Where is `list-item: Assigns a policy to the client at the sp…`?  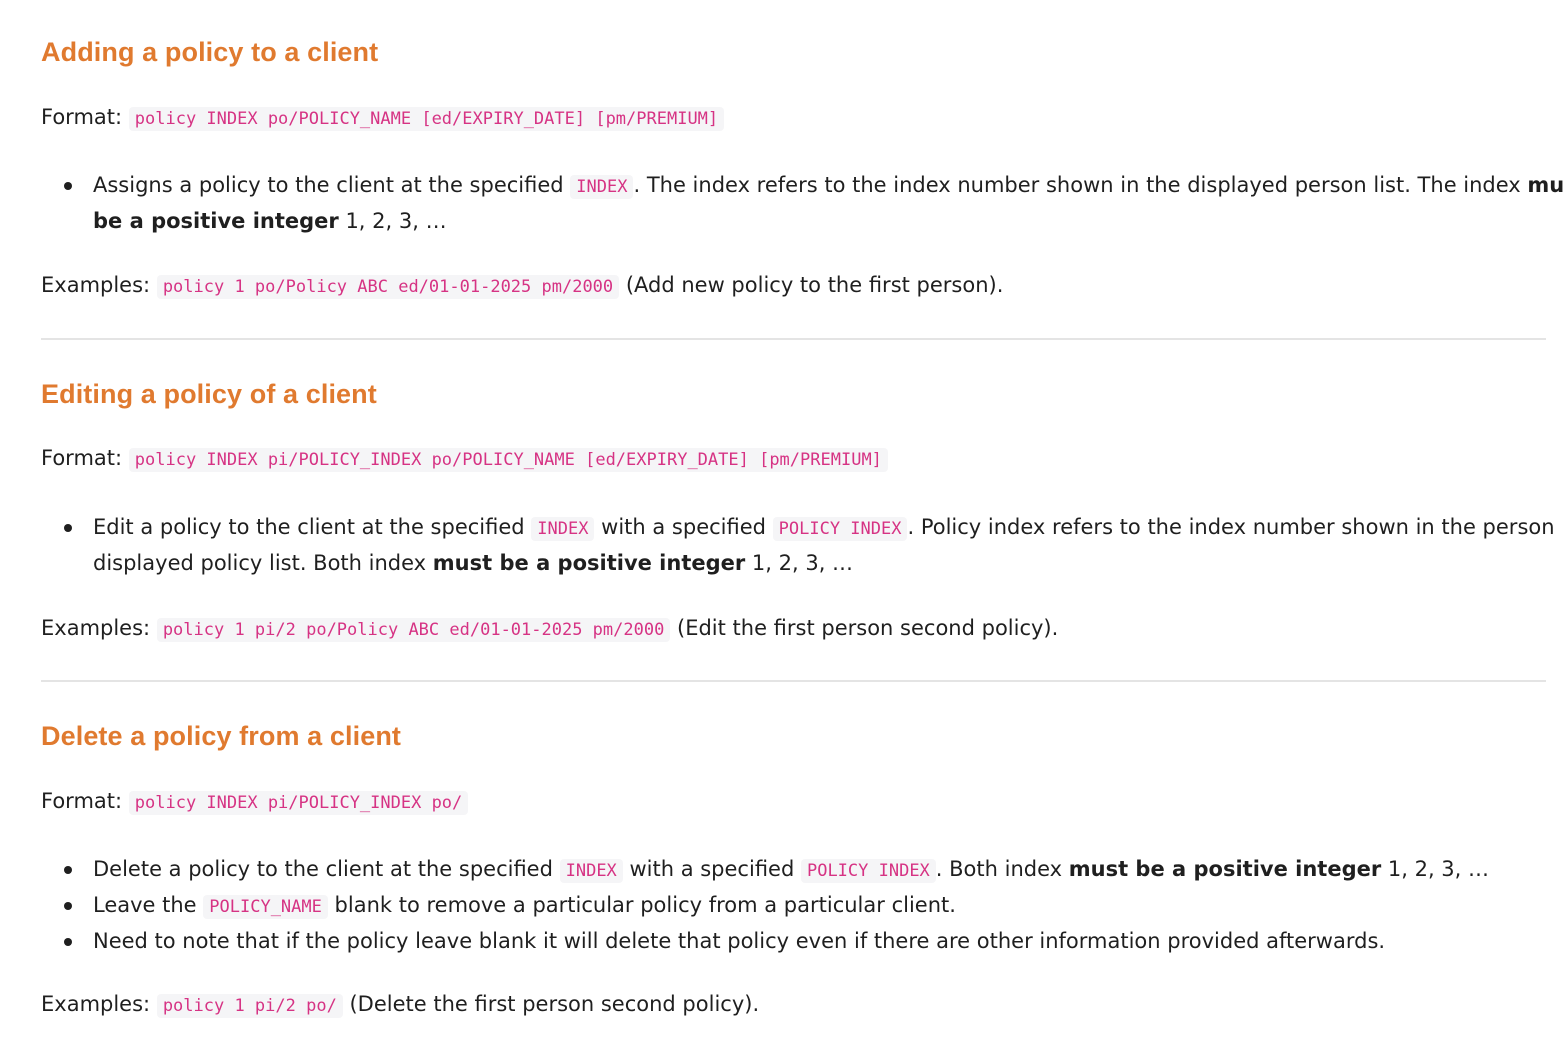
list-item: Assigns a policy to the client at the sp… is located at coordinates (814, 203).